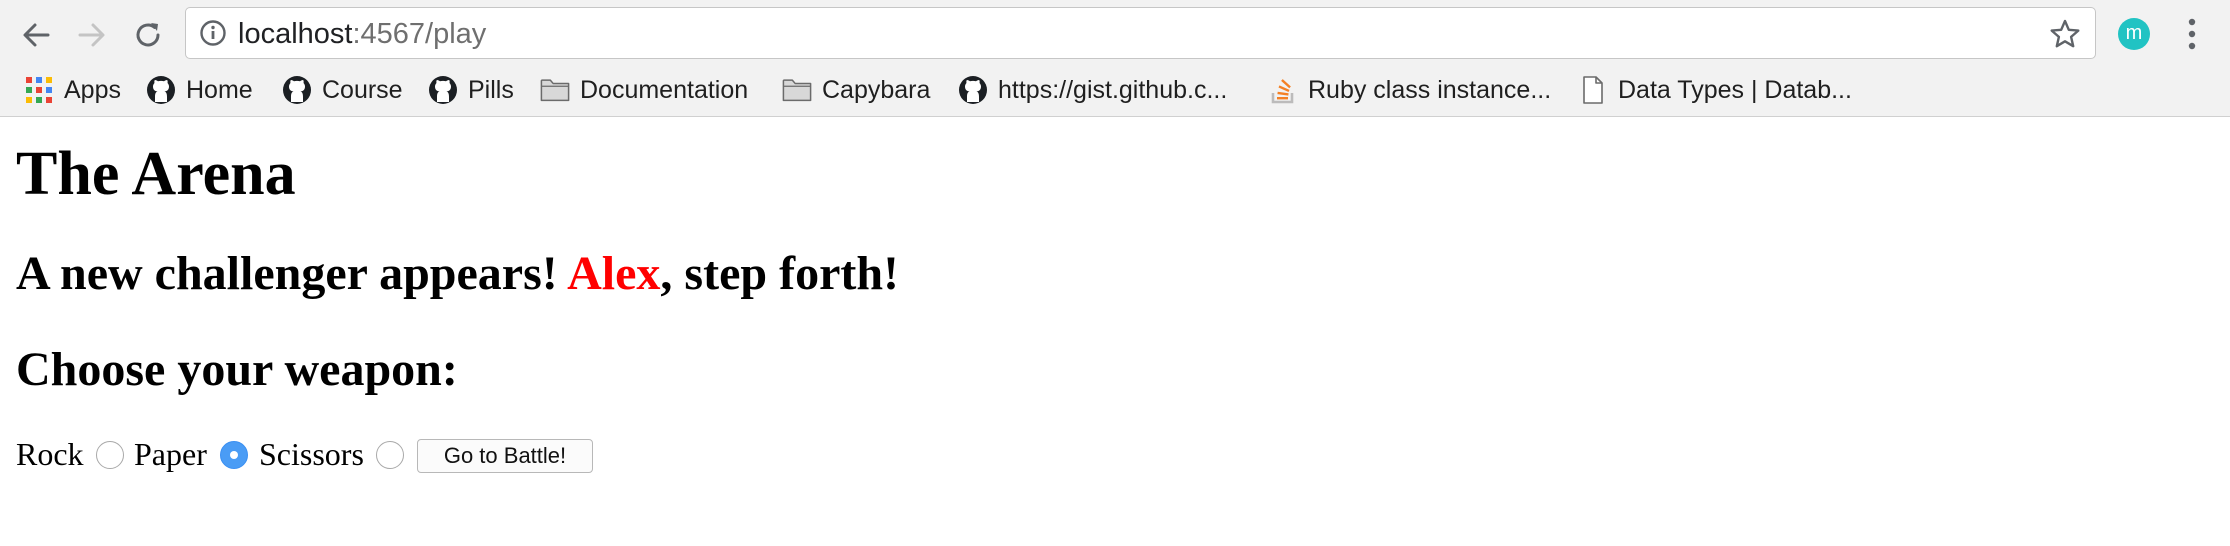 The width and height of the screenshot is (2230, 546). Describe the element at coordinates (1140, 33) in the screenshot. I see `address-bar: localhost:4567/play` at that location.